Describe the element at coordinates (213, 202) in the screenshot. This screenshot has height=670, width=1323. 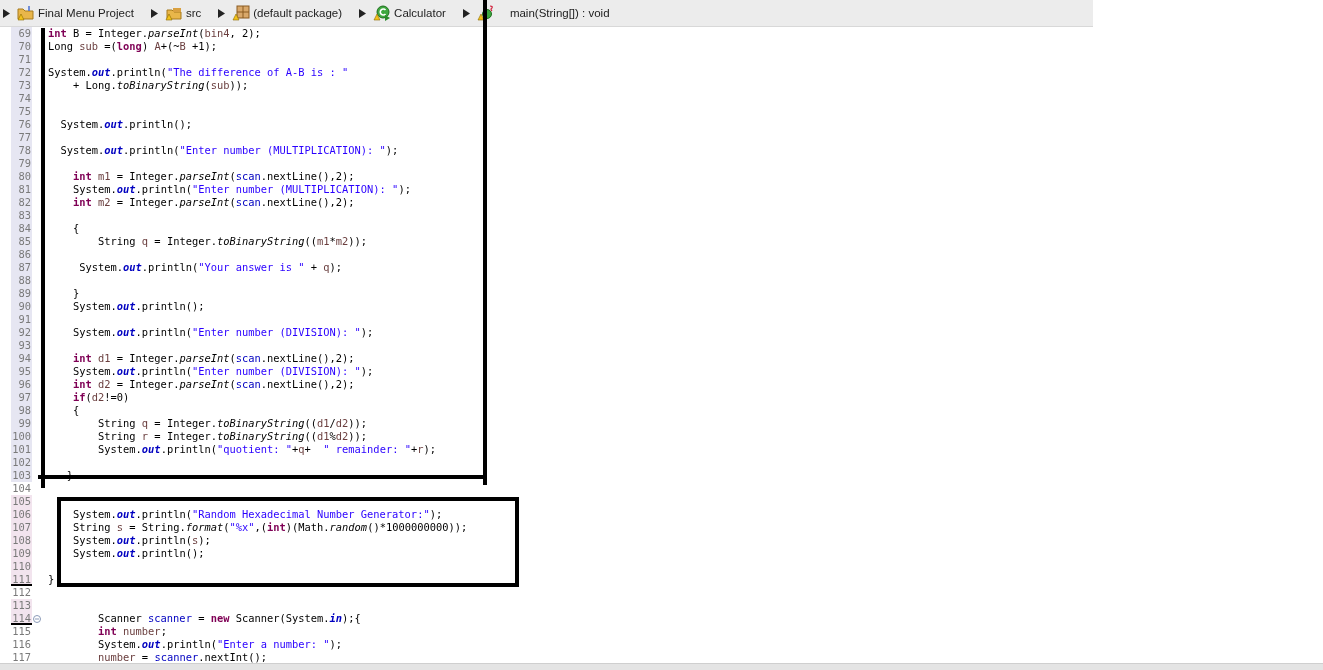
I see `code-line: int m2 = Integer.parseInt(scan.nextLine(),2);` at that location.